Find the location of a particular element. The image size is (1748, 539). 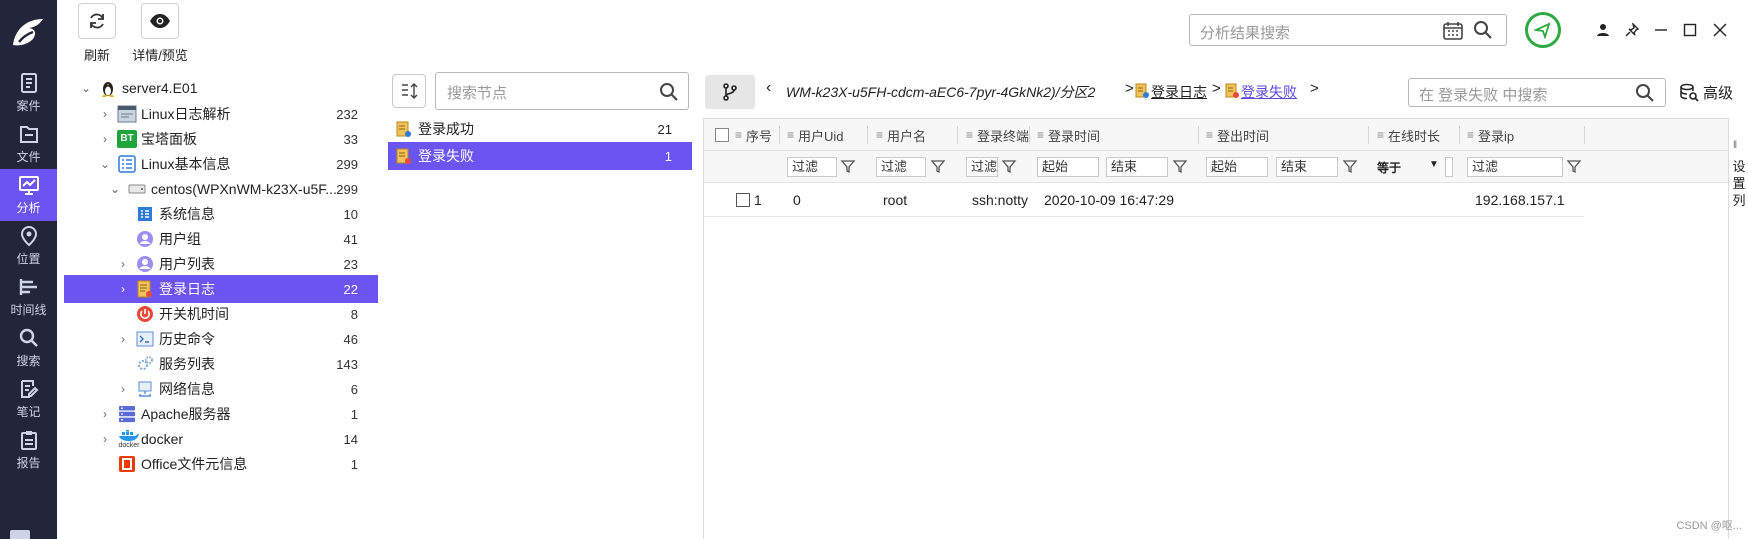

filter-login-start-input: 起始 is located at coordinates (1068, 167).